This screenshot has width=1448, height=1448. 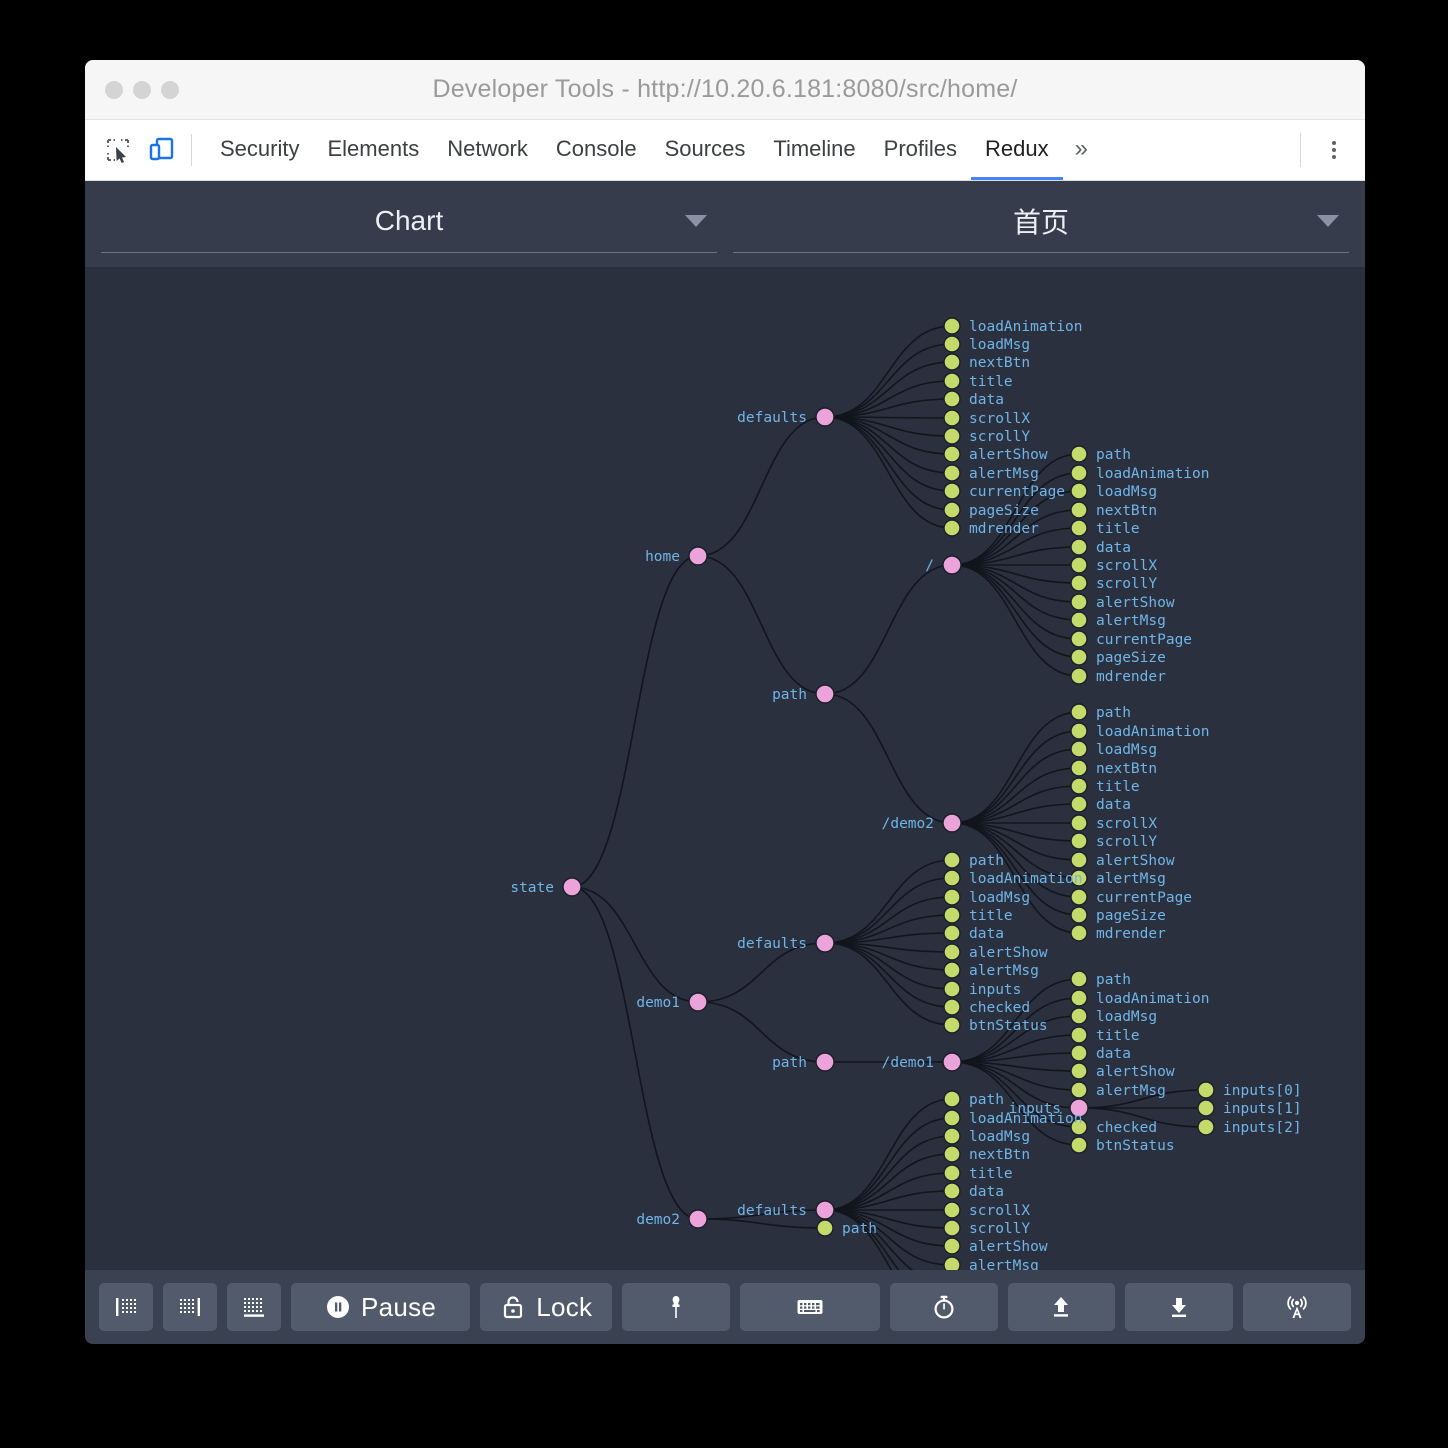 What do you see at coordinates (786, 417) in the screenshot?
I see `tree-node: defaults` at bounding box center [786, 417].